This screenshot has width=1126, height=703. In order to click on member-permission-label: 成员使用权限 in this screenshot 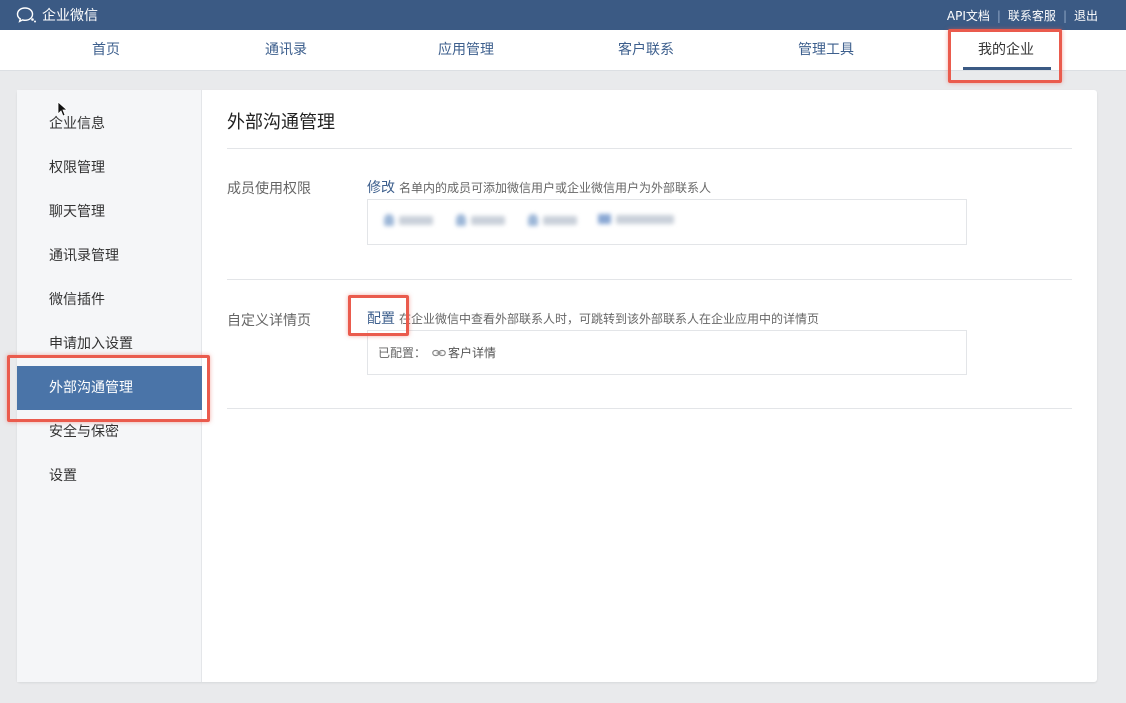, I will do `click(269, 189)`.